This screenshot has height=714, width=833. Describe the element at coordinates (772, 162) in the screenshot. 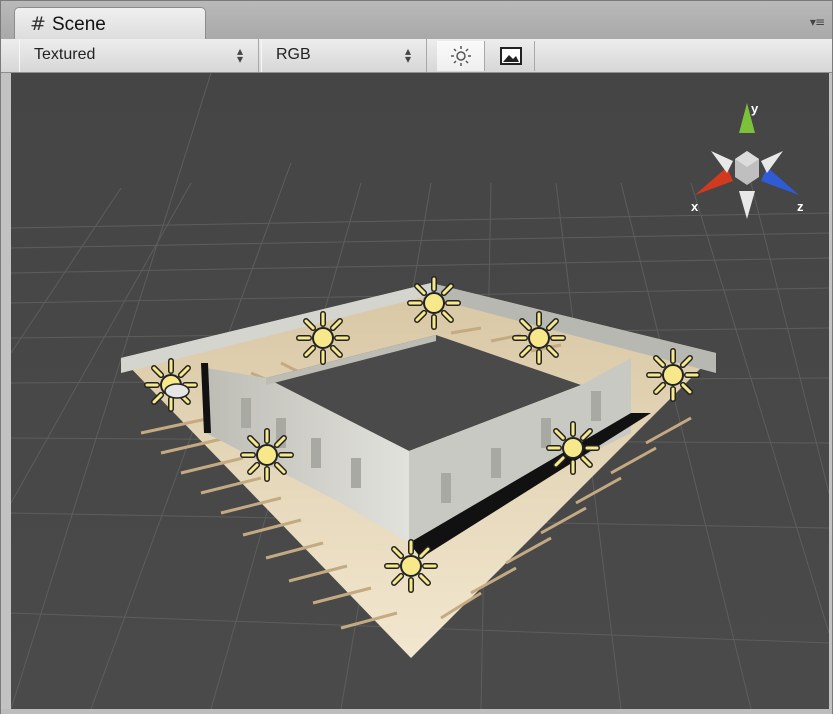

I see `gizmo-neg-z-cone` at that location.